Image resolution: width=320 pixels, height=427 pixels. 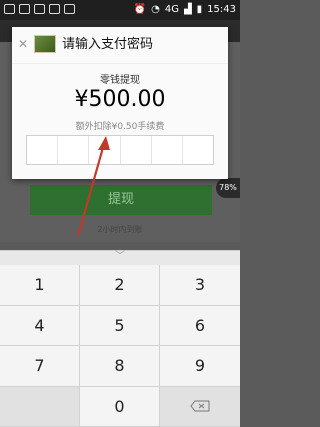 I want to click on chevron-down-icon: ﹀, so click(x=120, y=257).